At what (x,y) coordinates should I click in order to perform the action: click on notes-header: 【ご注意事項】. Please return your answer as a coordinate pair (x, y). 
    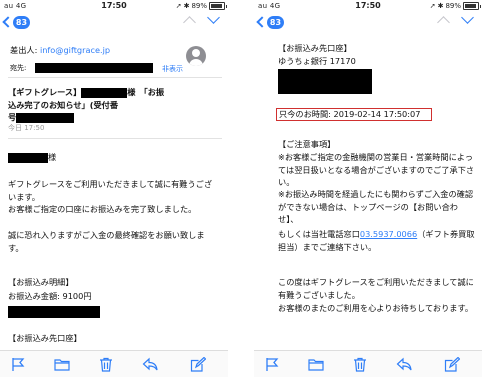
    Looking at the image, I should click on (307, 144).